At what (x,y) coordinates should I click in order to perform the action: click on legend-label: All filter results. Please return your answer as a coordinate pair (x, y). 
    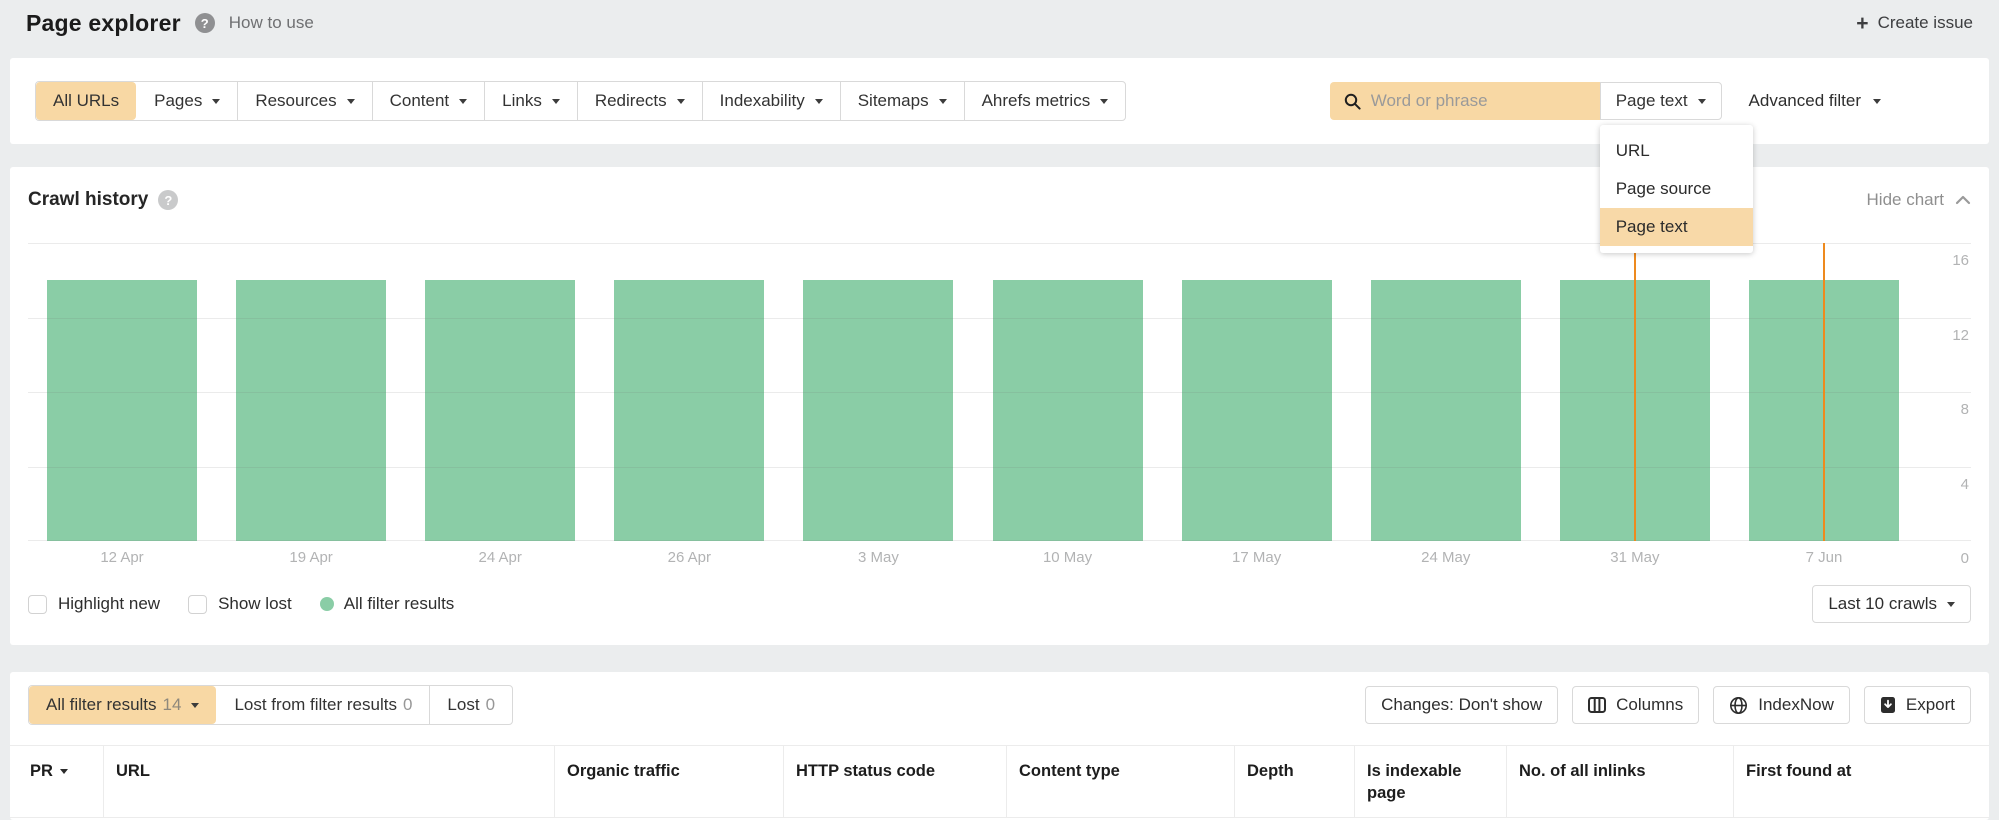
    Looking at the image, I should click on (399, 603).